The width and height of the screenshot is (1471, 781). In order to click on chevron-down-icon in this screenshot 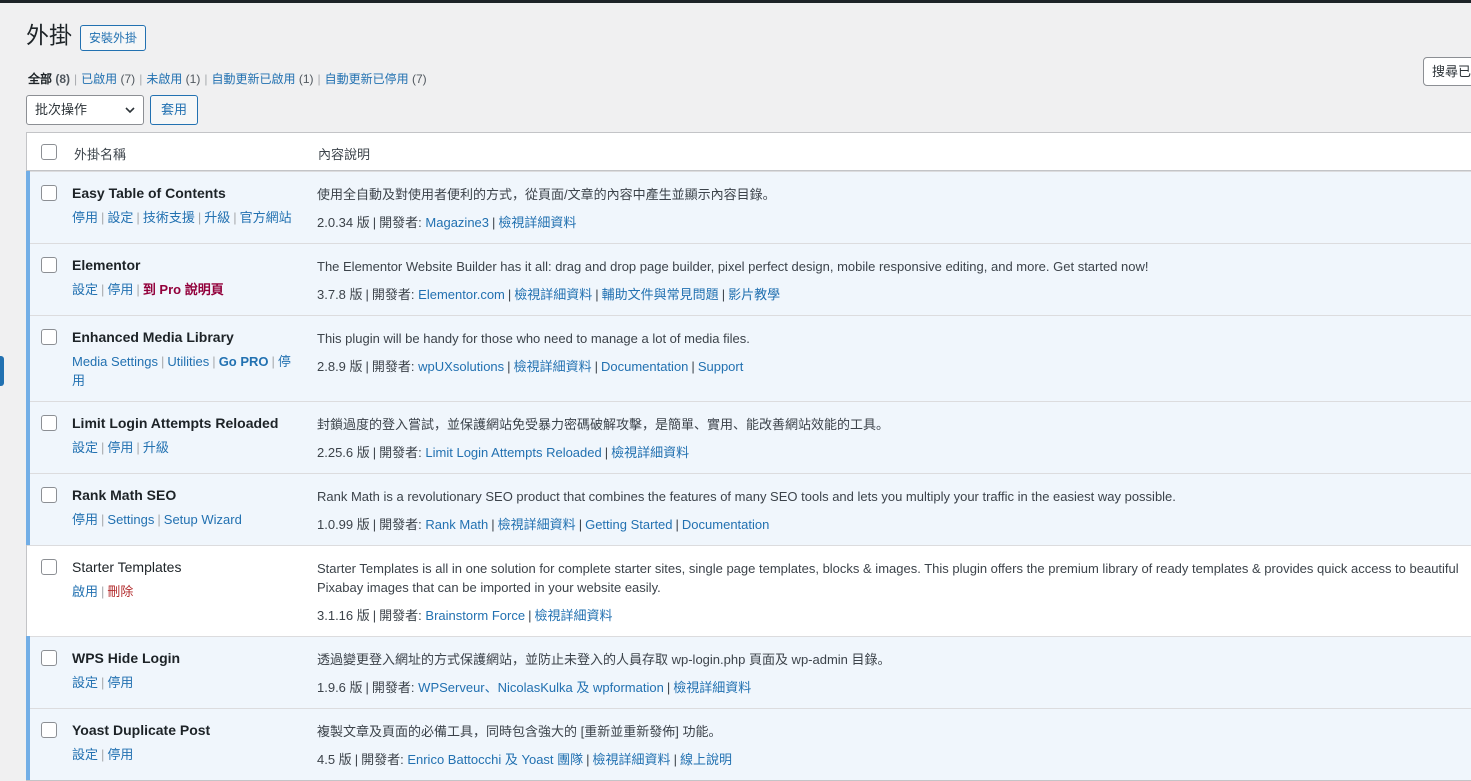, I will do `click(130, 110)`.